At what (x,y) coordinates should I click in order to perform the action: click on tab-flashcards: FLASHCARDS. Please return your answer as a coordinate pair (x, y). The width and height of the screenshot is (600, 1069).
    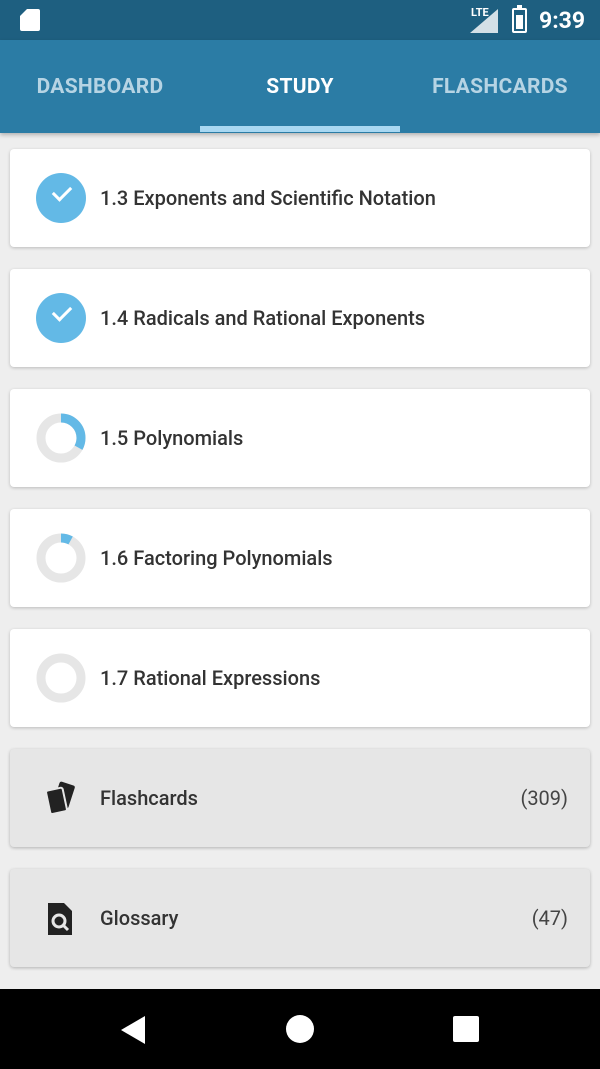
    Looking at the image, I should click on (500, 86).